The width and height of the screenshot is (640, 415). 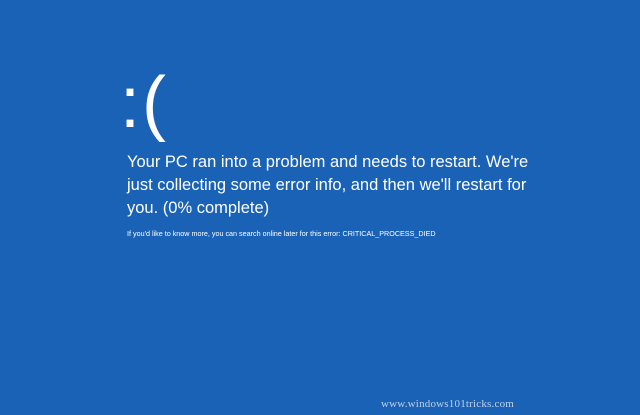 I want to click on sad-face-emoticon: :(, so click(x=144, y=103).